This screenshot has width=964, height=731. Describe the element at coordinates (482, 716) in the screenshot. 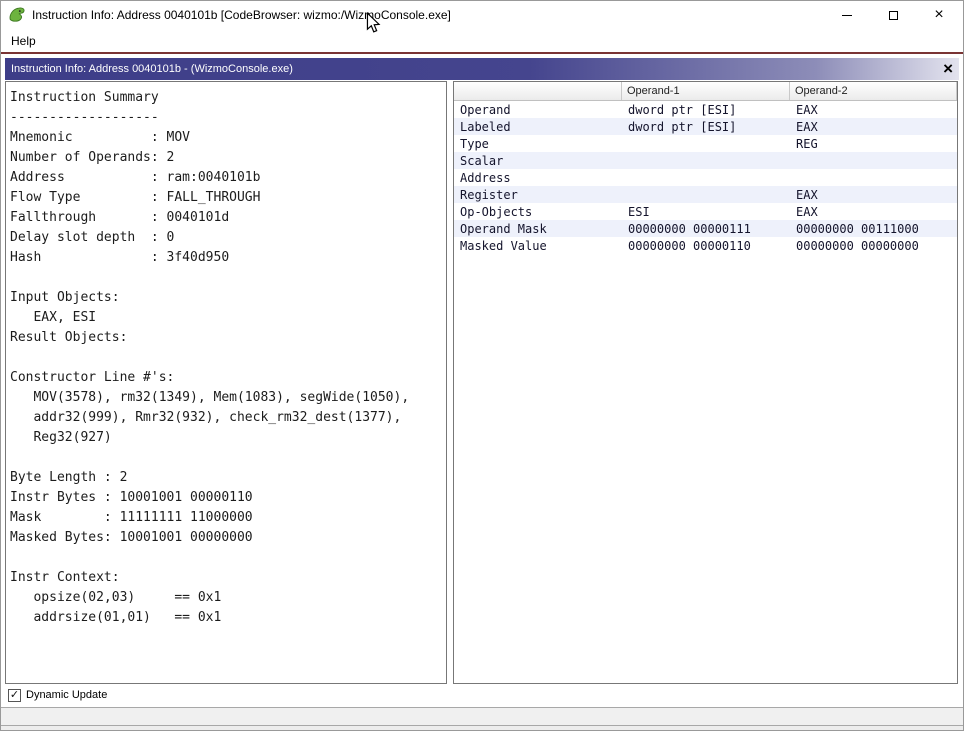

I see `status-bar` at that location.